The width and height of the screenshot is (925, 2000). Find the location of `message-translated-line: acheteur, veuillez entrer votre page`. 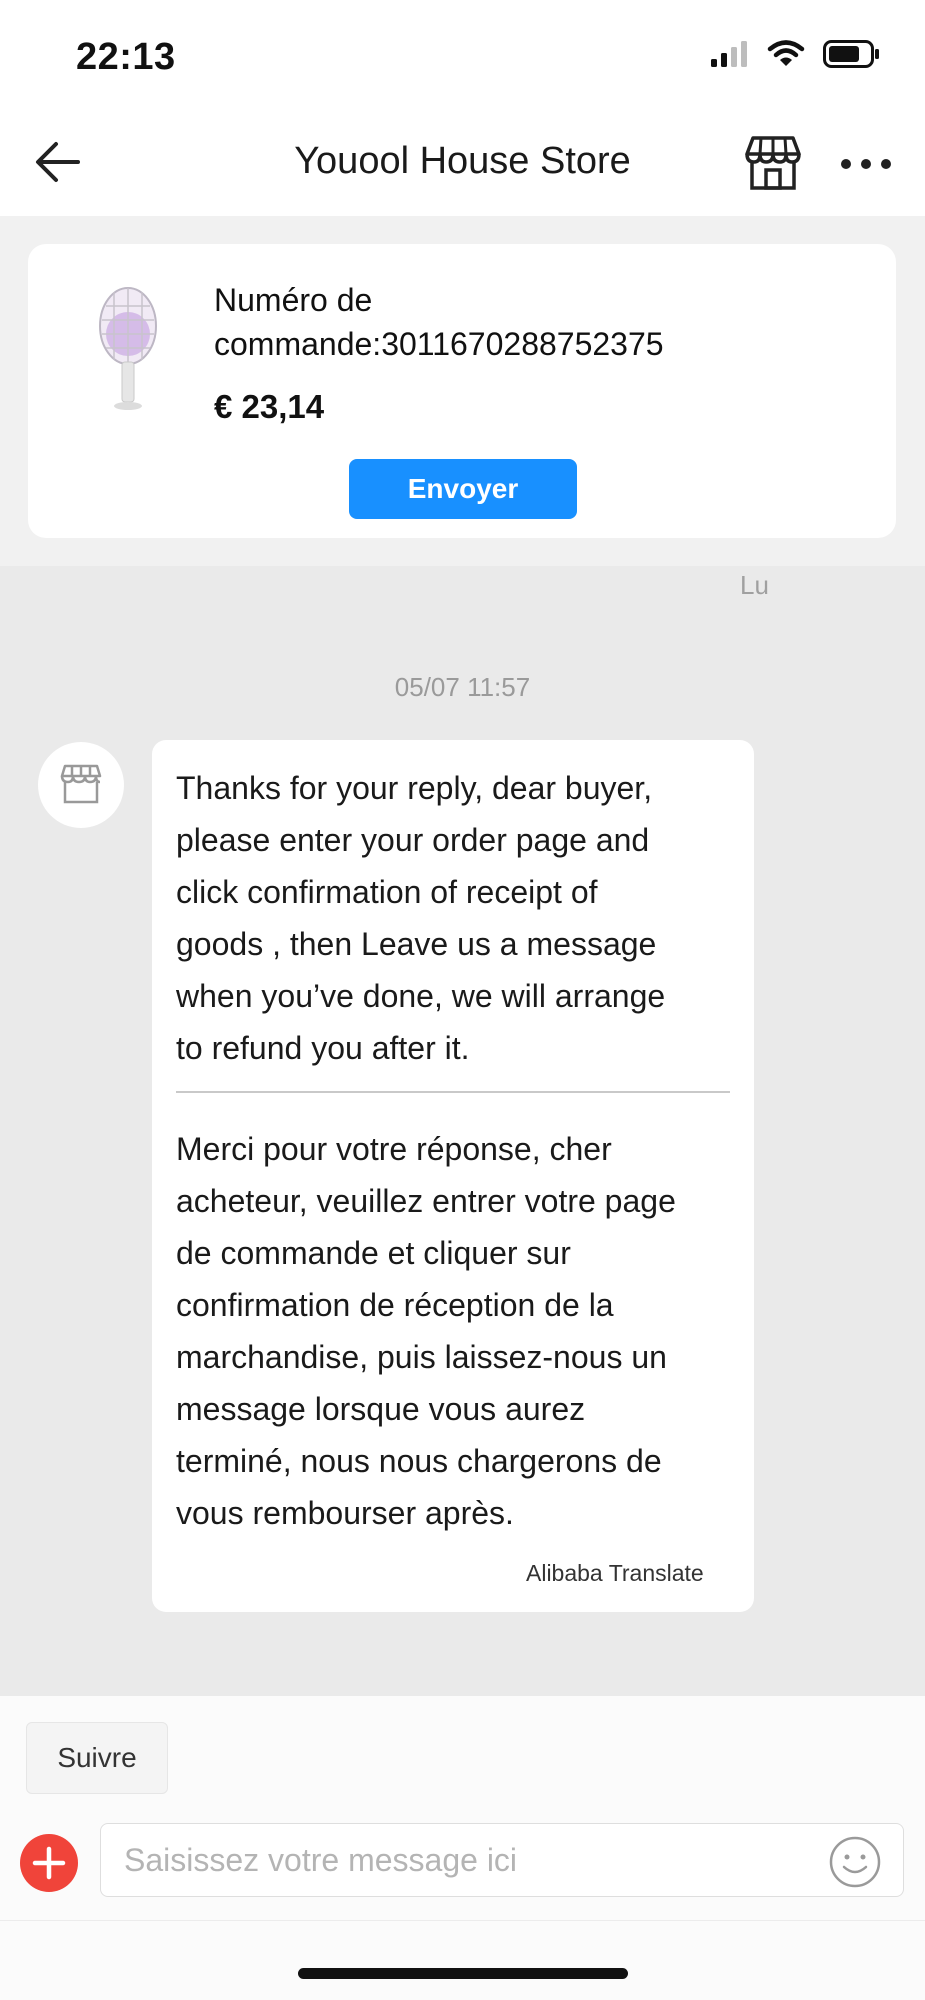

message-translated-line: acheteur, veuillez entrer votre page is located at coordinates (426, 1201).